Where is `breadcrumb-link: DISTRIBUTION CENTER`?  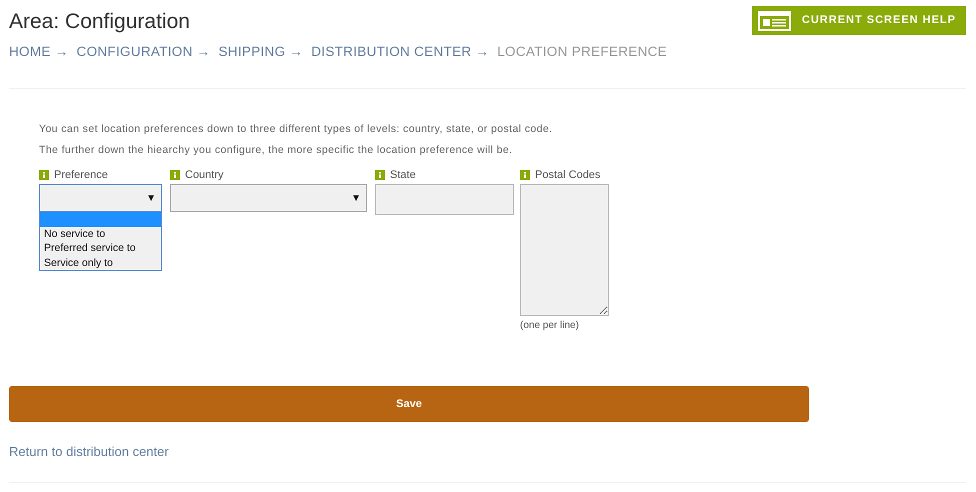
breadcrumb-link: DISTRIBUTION CENTER is located at coordinates (391, 52).